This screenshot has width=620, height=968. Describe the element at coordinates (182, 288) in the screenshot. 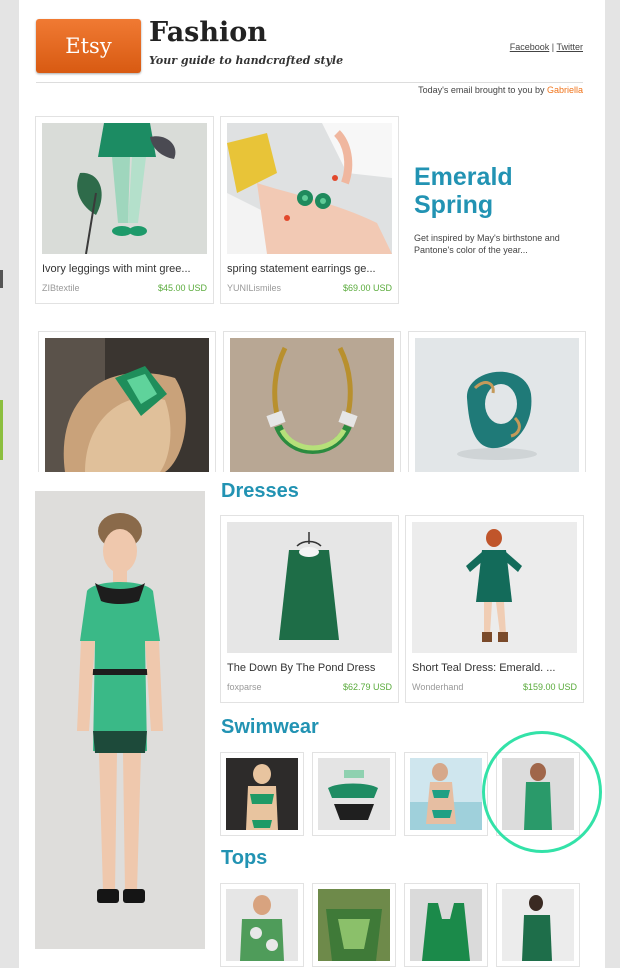

I see `product-price: $45.00 USD` at that location.